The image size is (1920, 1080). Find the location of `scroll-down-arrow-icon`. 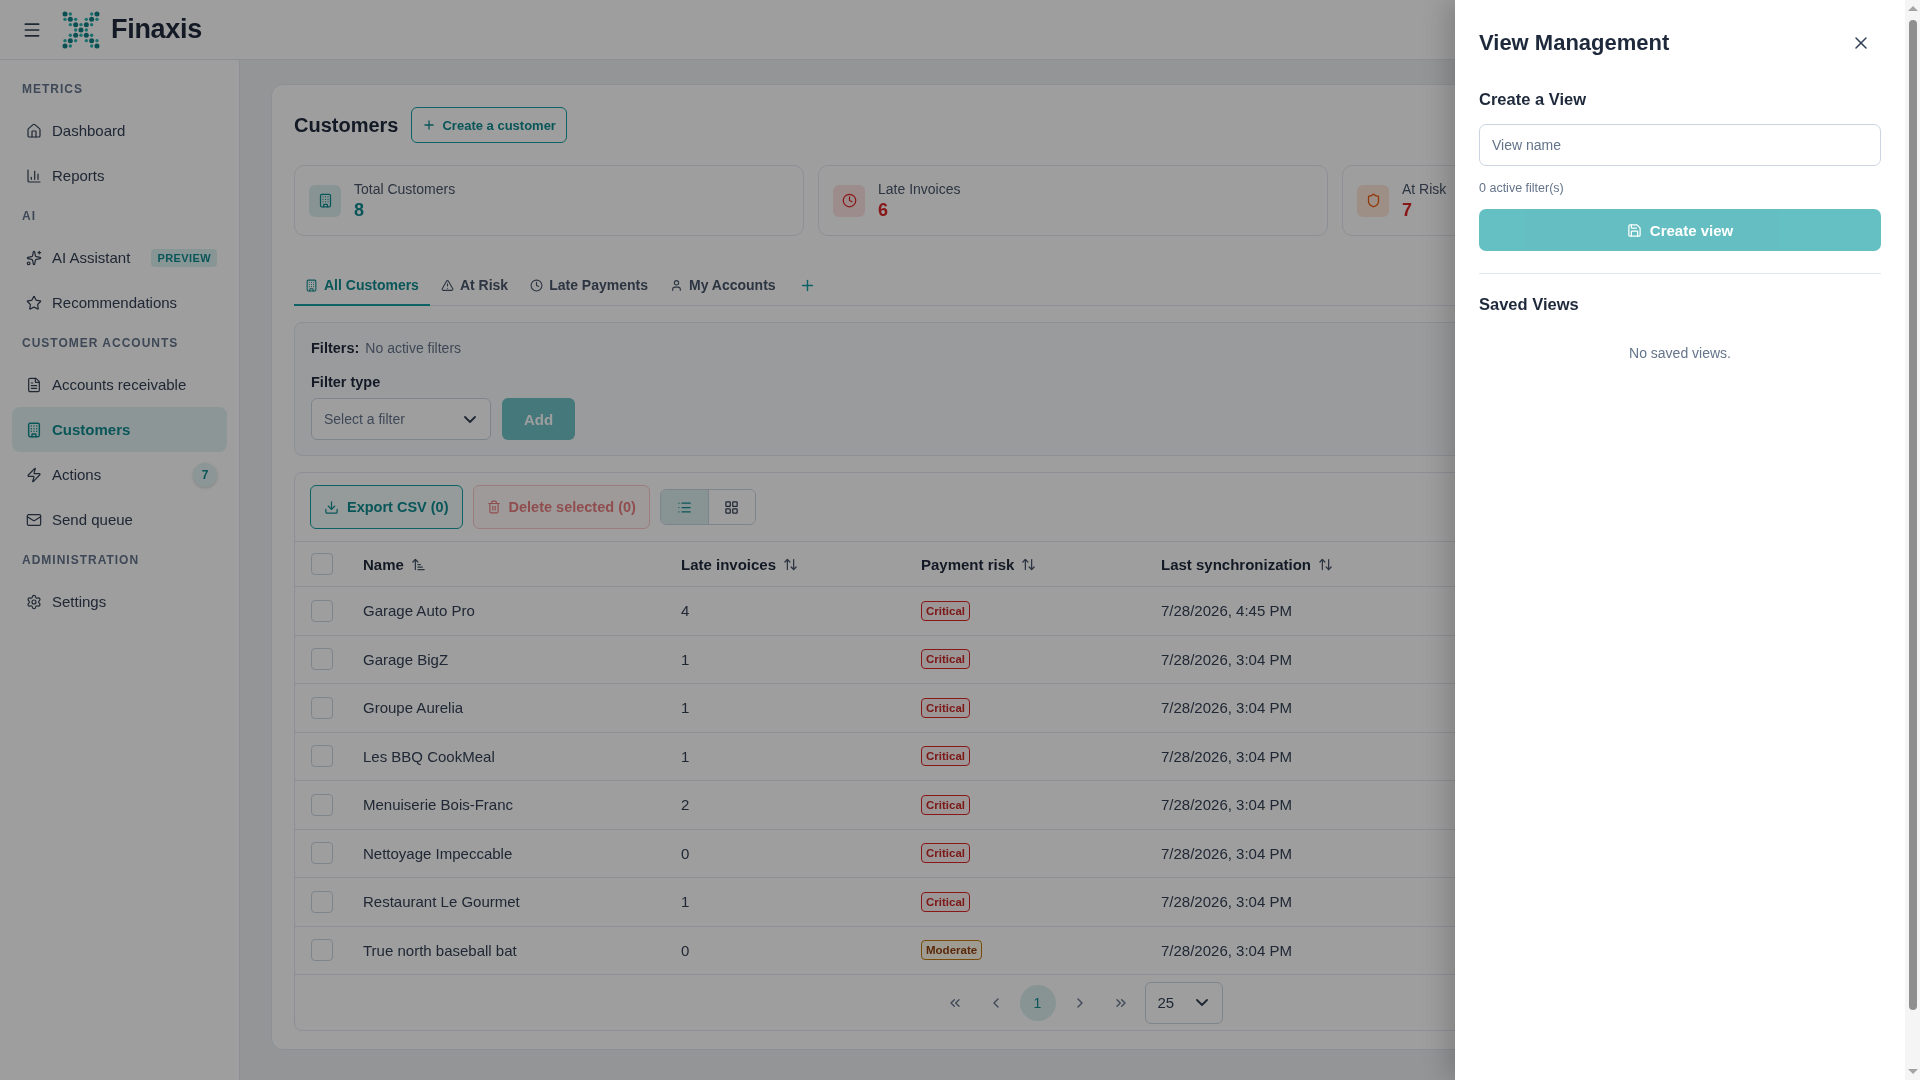

scroll-down-arrow-icon is located at coordinates (1912, 1071).